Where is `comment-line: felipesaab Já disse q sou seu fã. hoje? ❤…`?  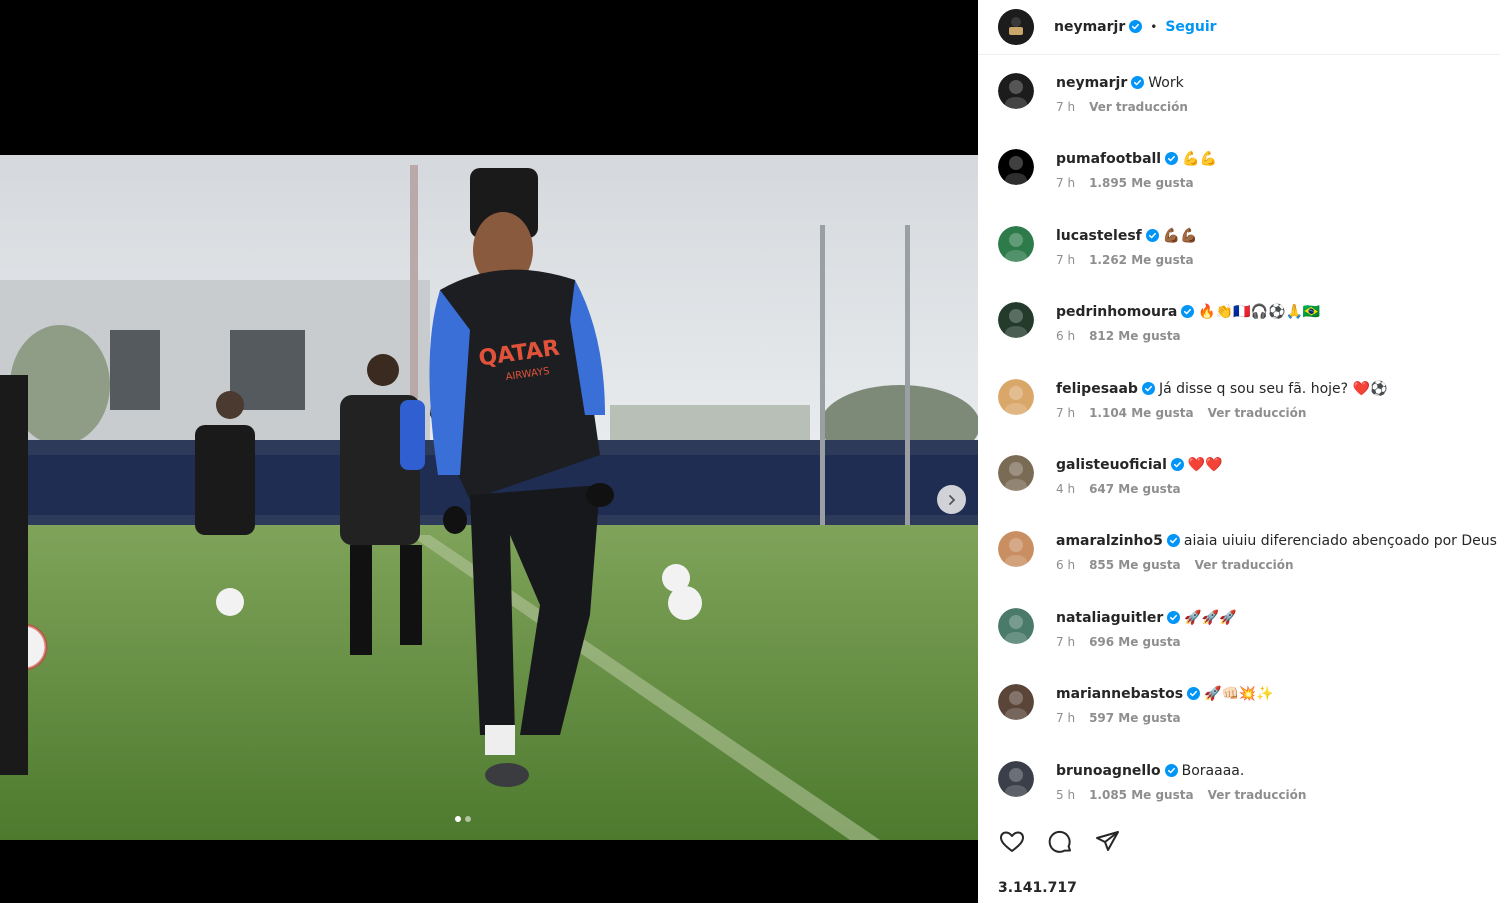 comment-line: felipesaab Já disse q sou seu fã. hoje? ❤… is located at coordinates (1278, 389).